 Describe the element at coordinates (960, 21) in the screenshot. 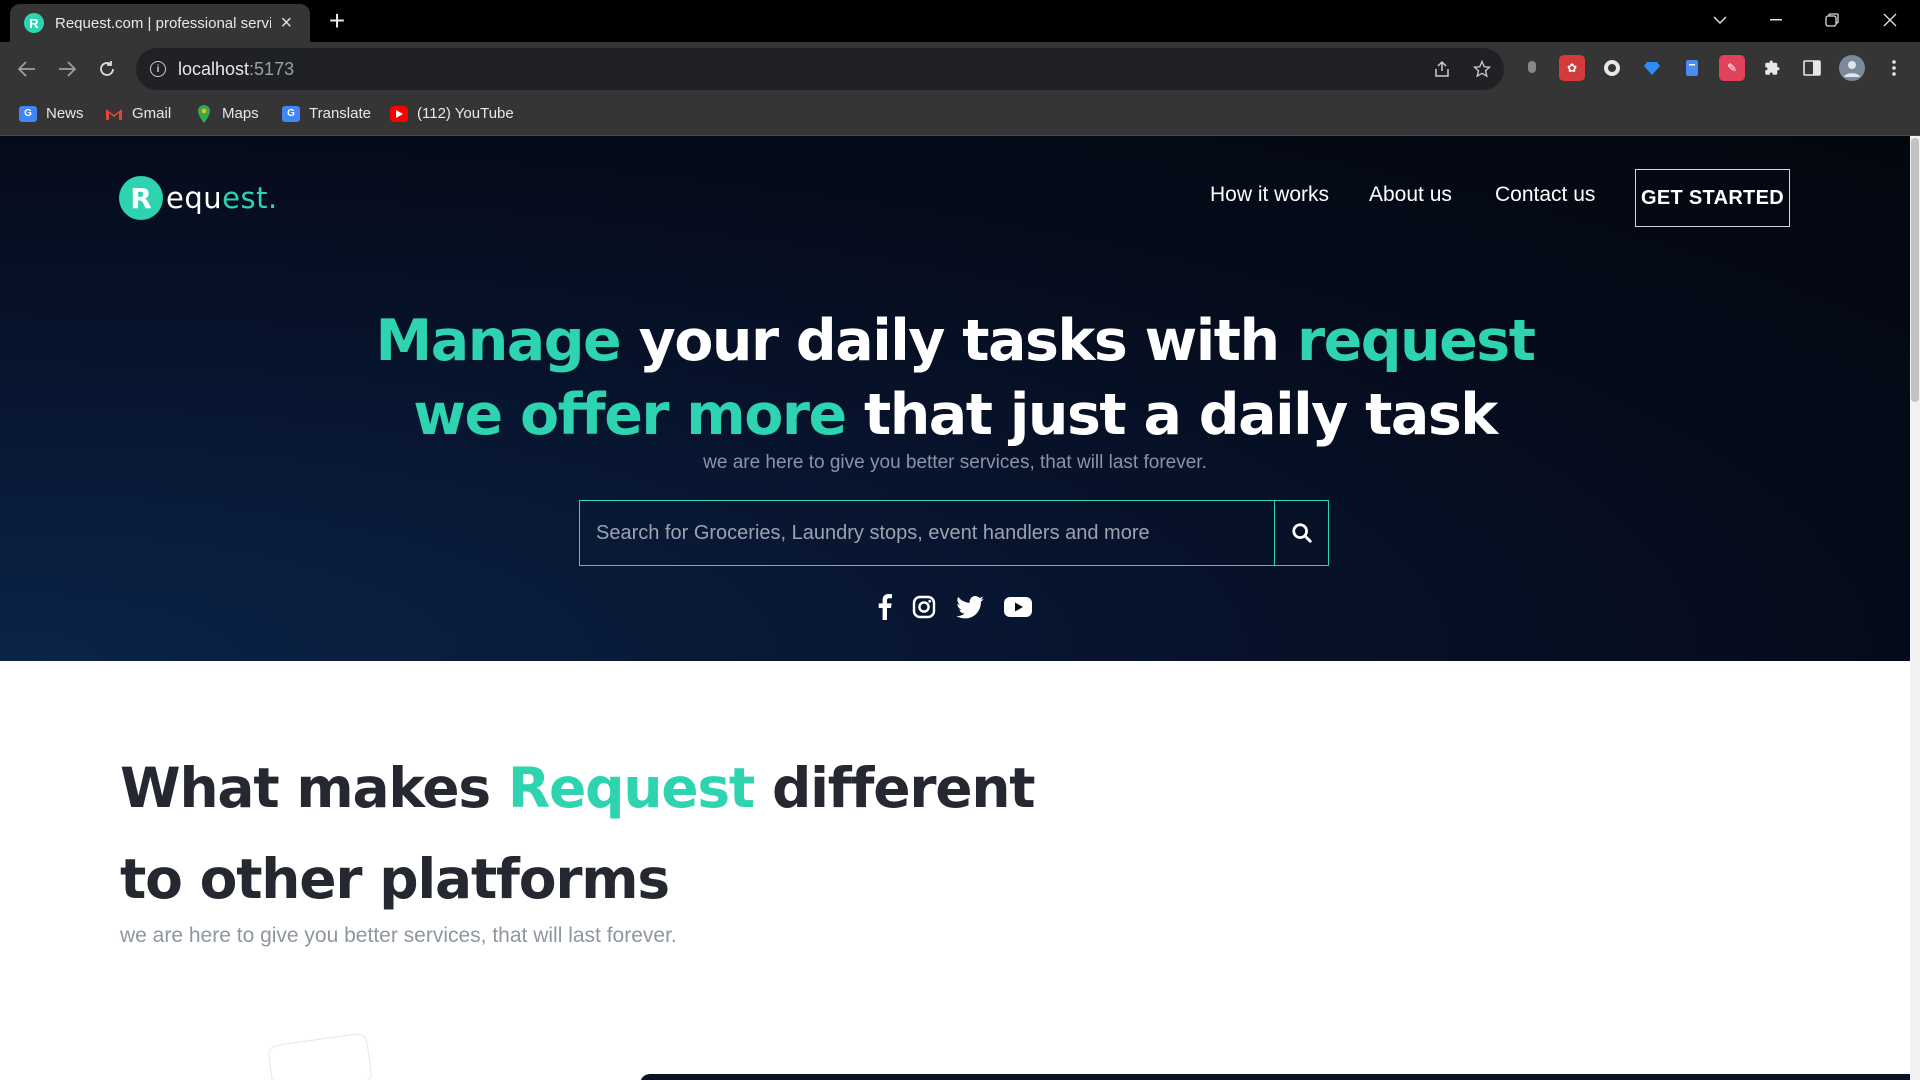

I see `browser-tab-strip: R Request.com | professional servic × +` at that location.